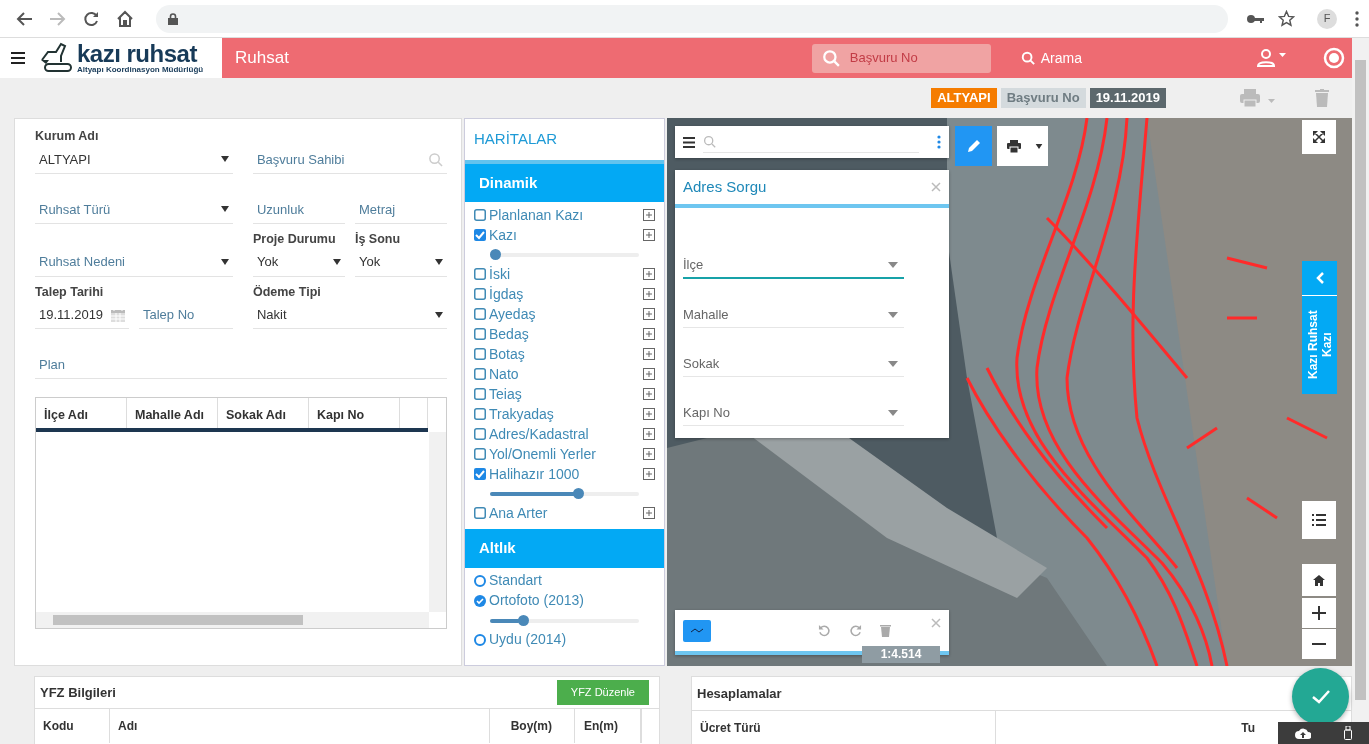 This screenshot has height=744, width=1369. What do you see at coordinates (480, 600) in the screenshot?
I see `radio-selected-icon` at bounding box center [480, 600].